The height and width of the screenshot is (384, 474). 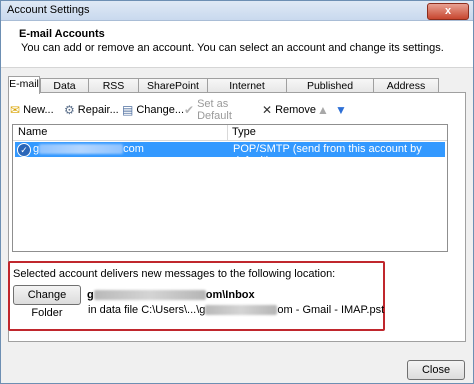 I want to click on account-name-suffix: com, so click(x=133, y=149).